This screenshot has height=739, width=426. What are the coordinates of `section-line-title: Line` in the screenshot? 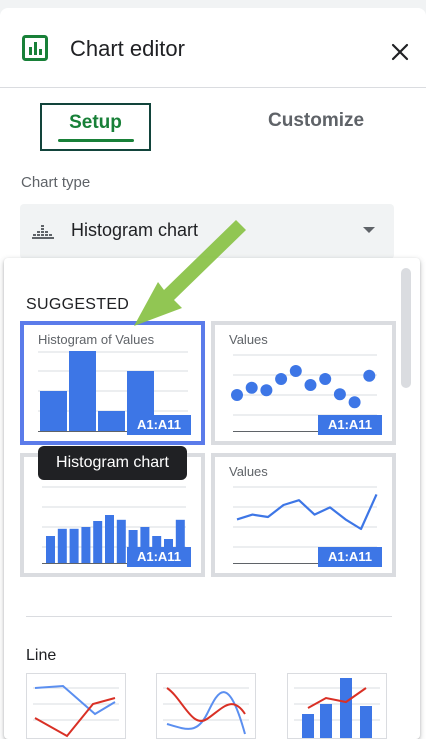 It's located at (41, 655).